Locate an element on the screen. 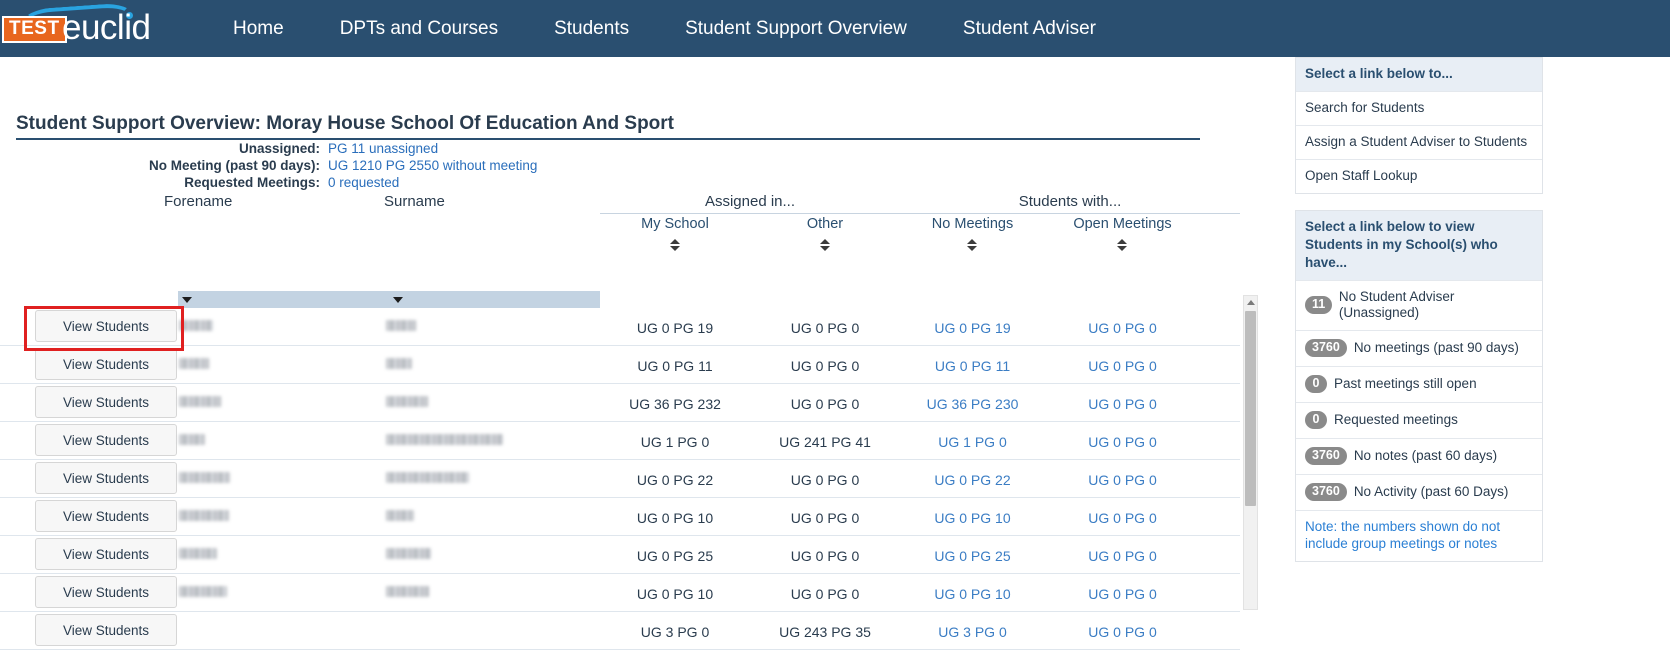  nav-link-dpts-and-courses: DPTs and Courses is located at coordinates (419, 29).